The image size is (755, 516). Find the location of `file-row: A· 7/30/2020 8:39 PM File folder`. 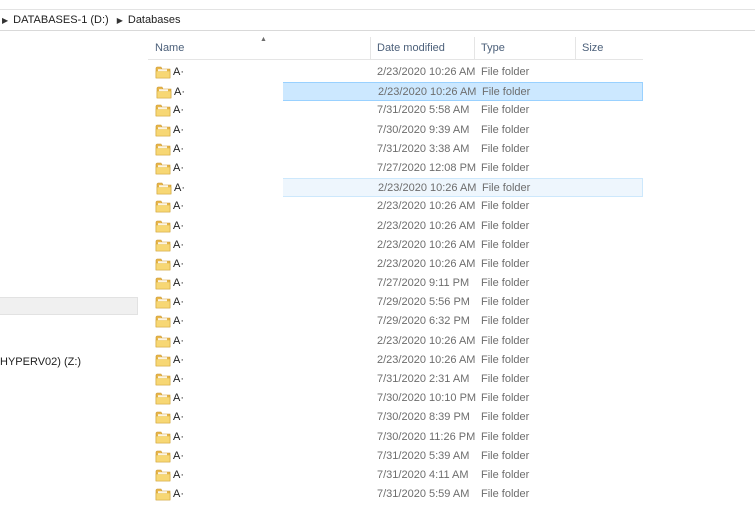

file-row: A· 7/30/2020 8:39 PM File folder is located at coordinates (395, 417).